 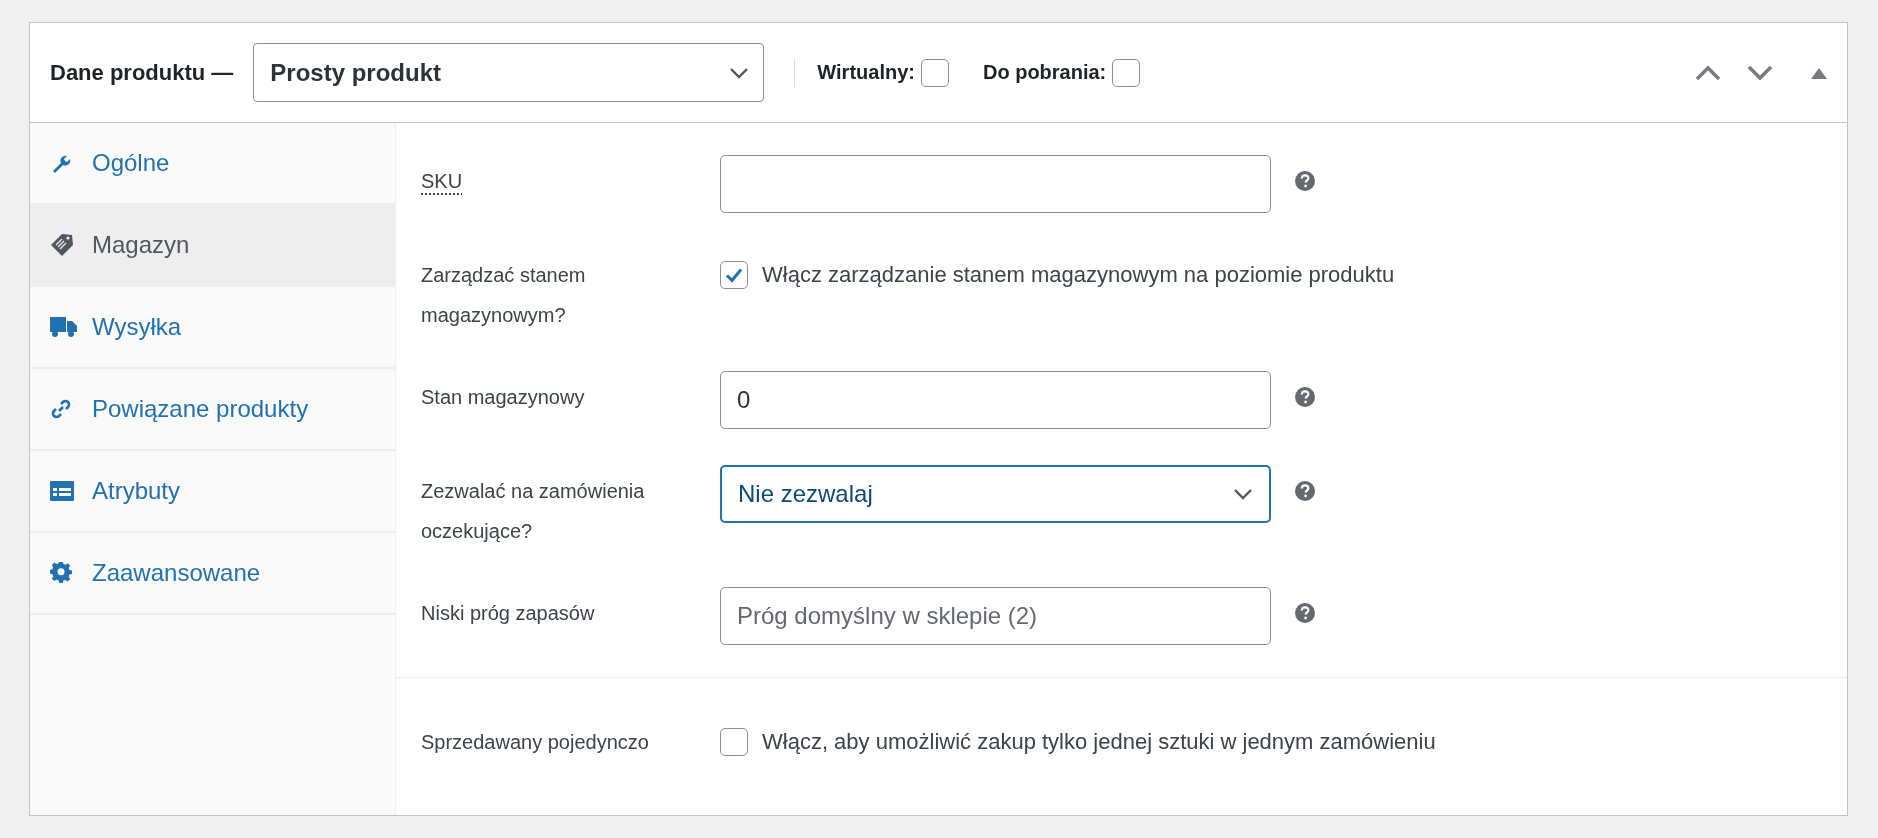 I want to click on field-label: Zezwalać na zamówienia oczekujące?, so click(x=533, y=511).